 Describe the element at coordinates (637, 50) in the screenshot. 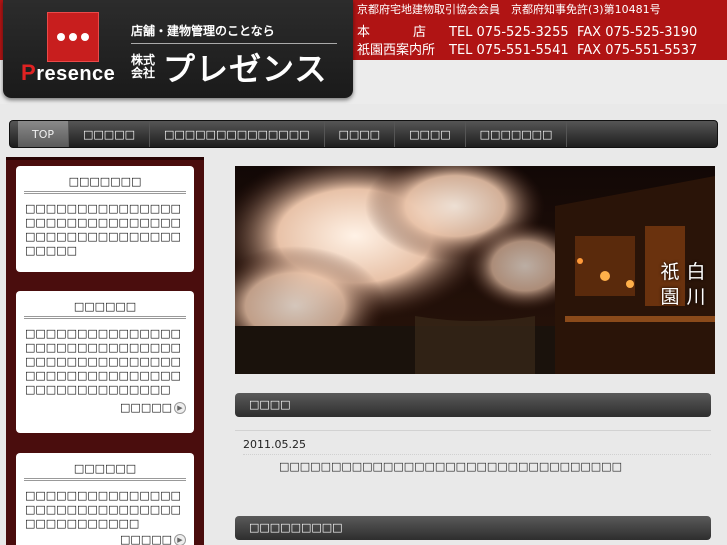

I see `office-fax: FAX 075-551-5537` at that location.